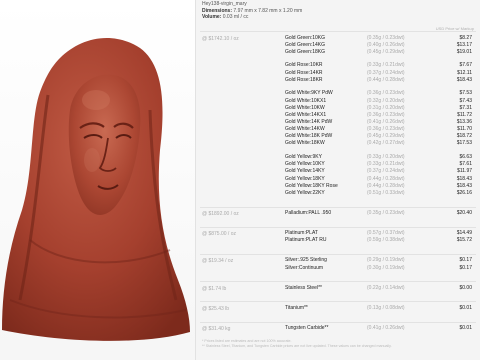  I want to click on material-name: Silver:Continuum, so click(304, 267).